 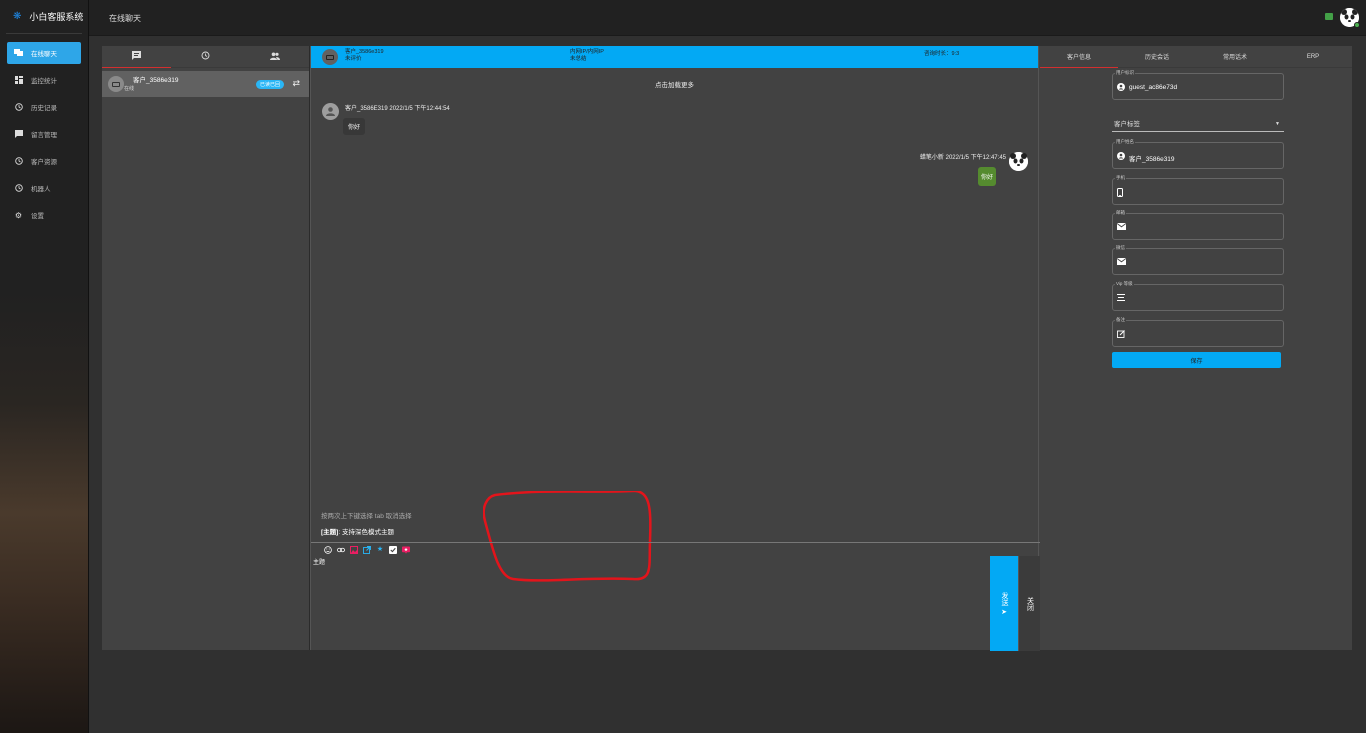 What do you see at coordinates (1152, 159) in the screenshot?
I see `field-value: 客户_3586e319` at bounding box center [1152, 159].